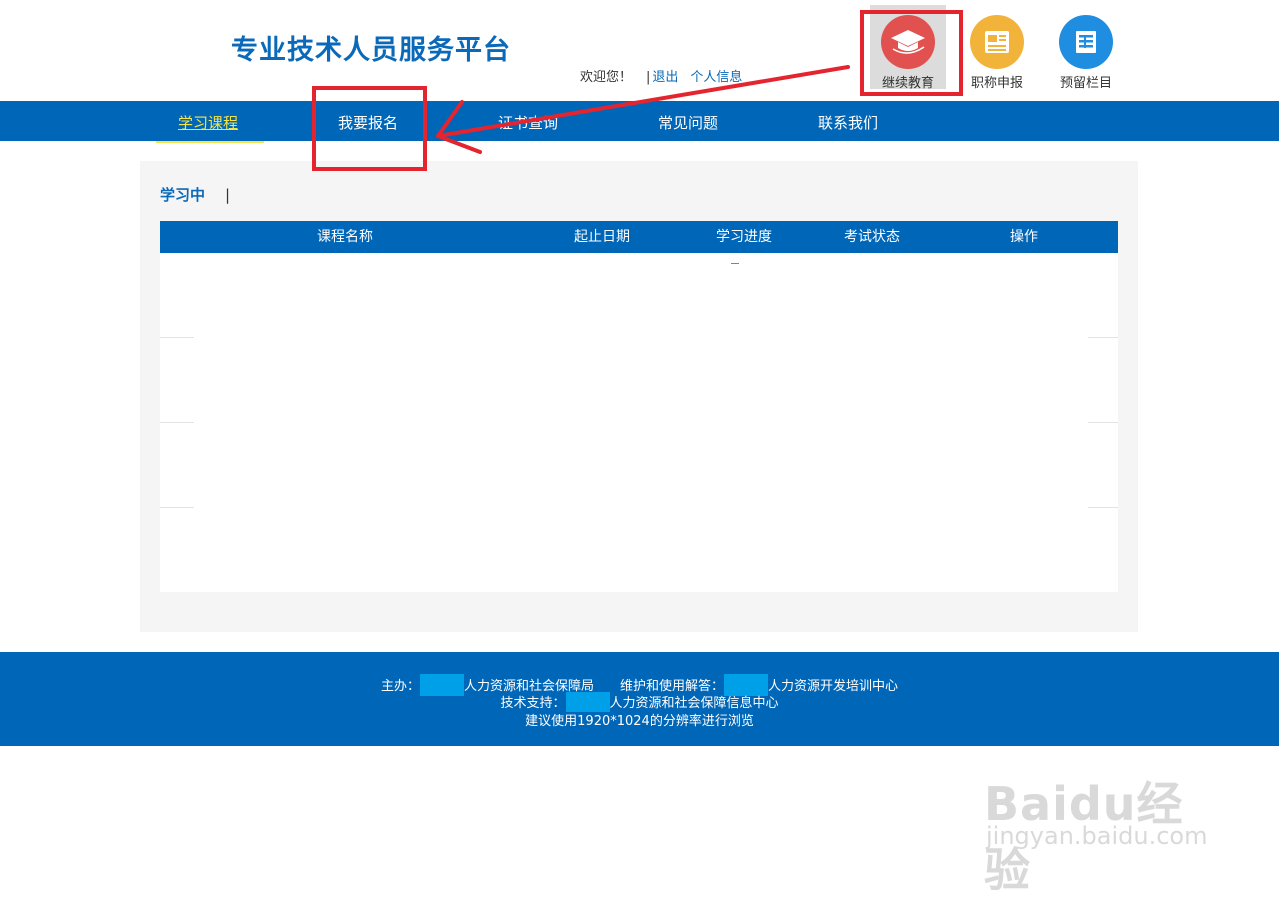 The height and width of the screenshot is (900, 1279). Describe the element at coordinates (639, 121) in the screenshot. I see `main-nav: 学习课程 我要报名 证书查询 常见问题 联系我们` at that location.